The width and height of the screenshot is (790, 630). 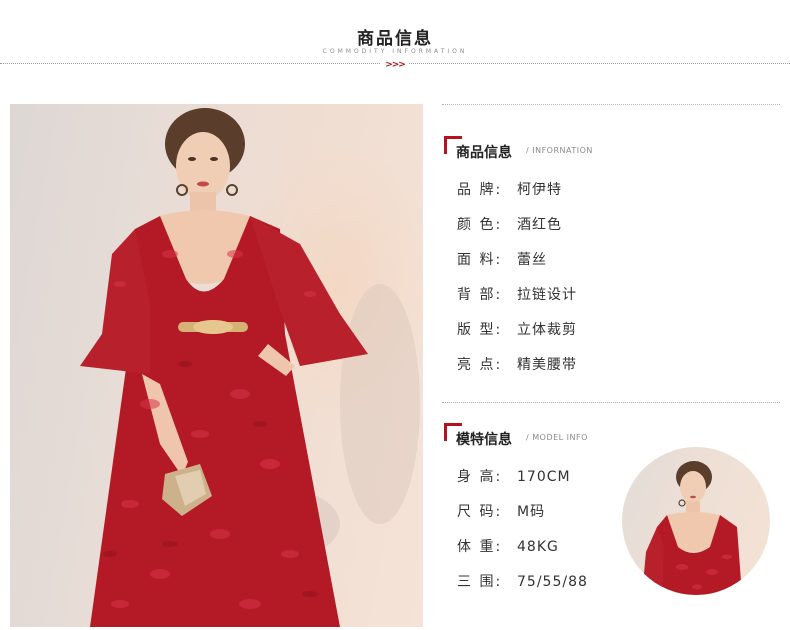 What do you see at coordinates (395, 39) in the screenshot?
I see `page-title: 商品信息` at bounding box center [395, 39].